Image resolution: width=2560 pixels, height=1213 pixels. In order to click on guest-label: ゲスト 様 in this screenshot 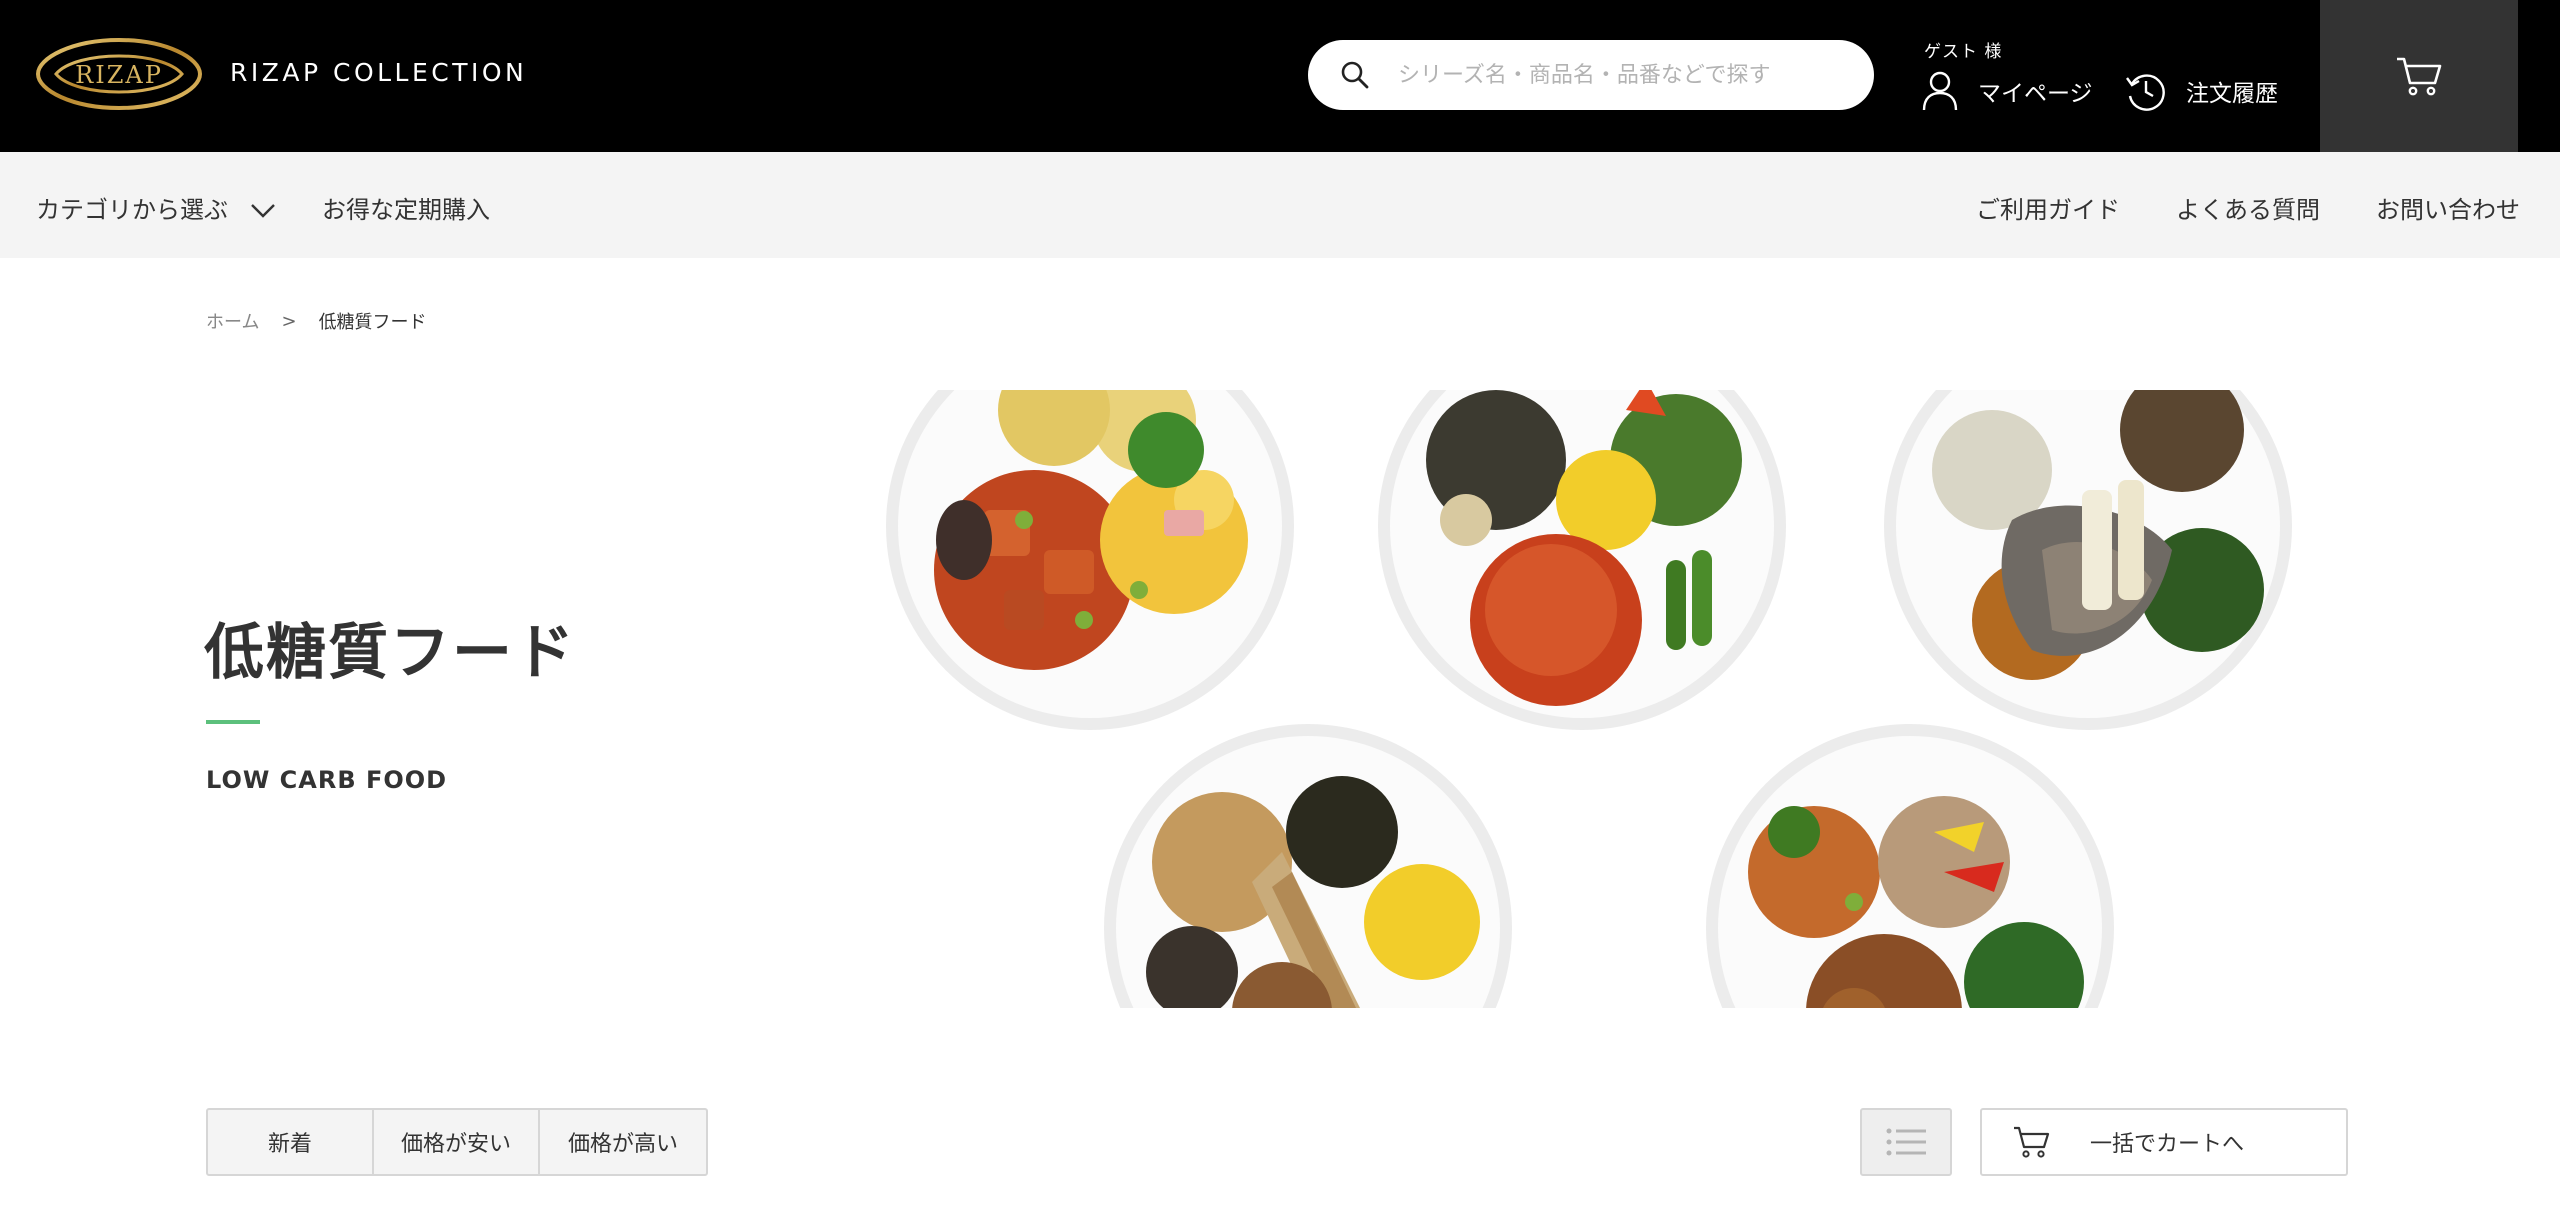, I will do `click(1963, 52)`.